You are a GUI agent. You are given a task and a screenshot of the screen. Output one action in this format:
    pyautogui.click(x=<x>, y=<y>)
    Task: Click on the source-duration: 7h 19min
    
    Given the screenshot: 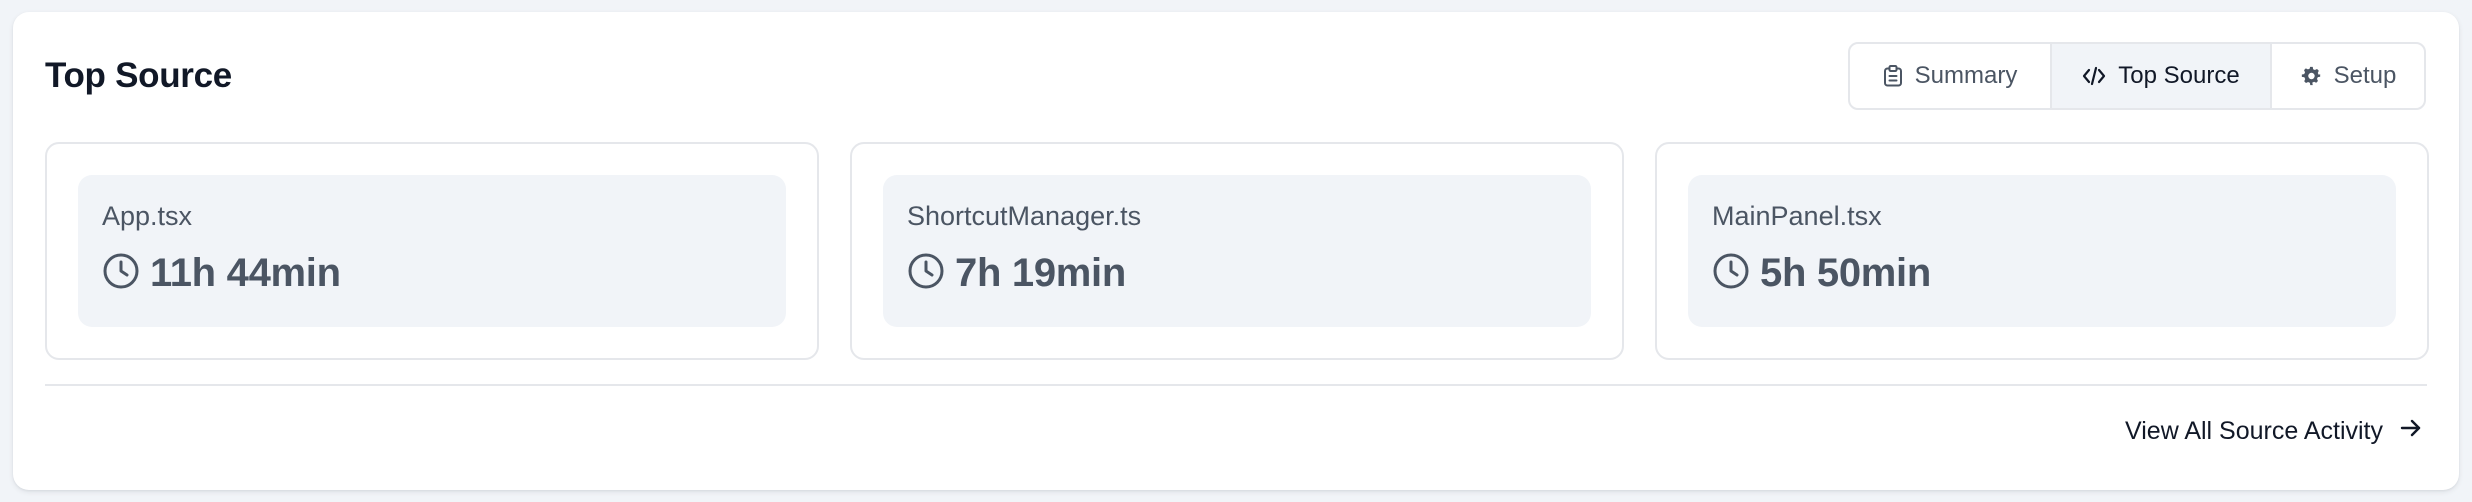 What is the action you would take?
    pyautogui.click(x=1016, y=273)
    